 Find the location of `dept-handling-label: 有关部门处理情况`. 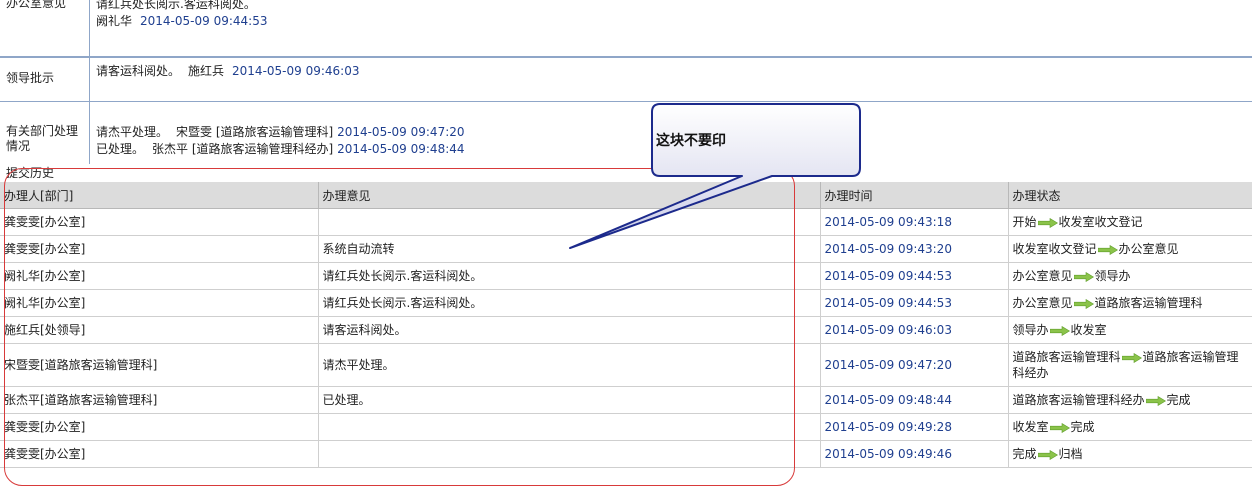

dept-handling-label: 有关部门处理情况 is located at coordinates (45, 133).